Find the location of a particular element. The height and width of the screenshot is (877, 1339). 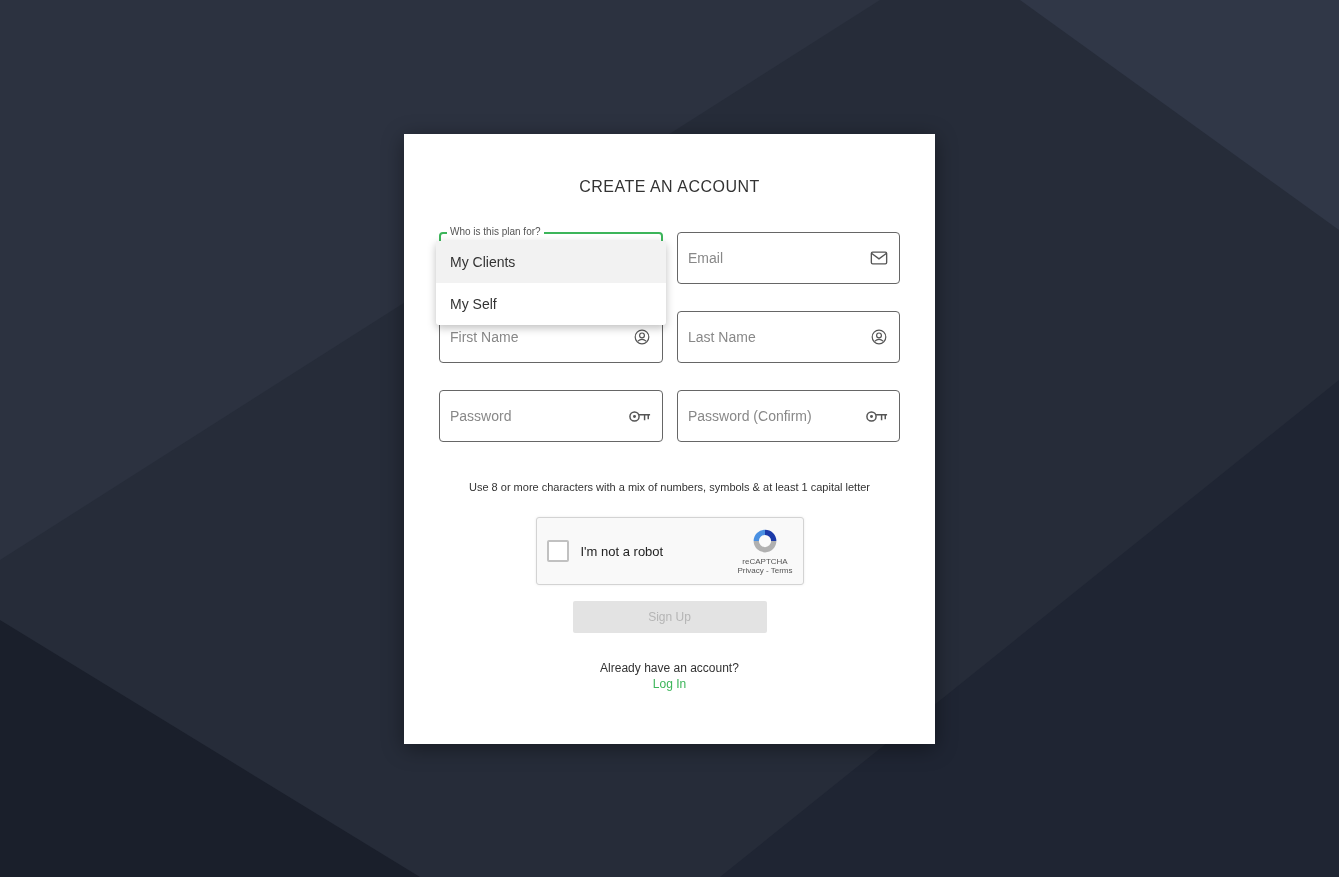

captcha-checkbox is located at coordinates (557, 551).